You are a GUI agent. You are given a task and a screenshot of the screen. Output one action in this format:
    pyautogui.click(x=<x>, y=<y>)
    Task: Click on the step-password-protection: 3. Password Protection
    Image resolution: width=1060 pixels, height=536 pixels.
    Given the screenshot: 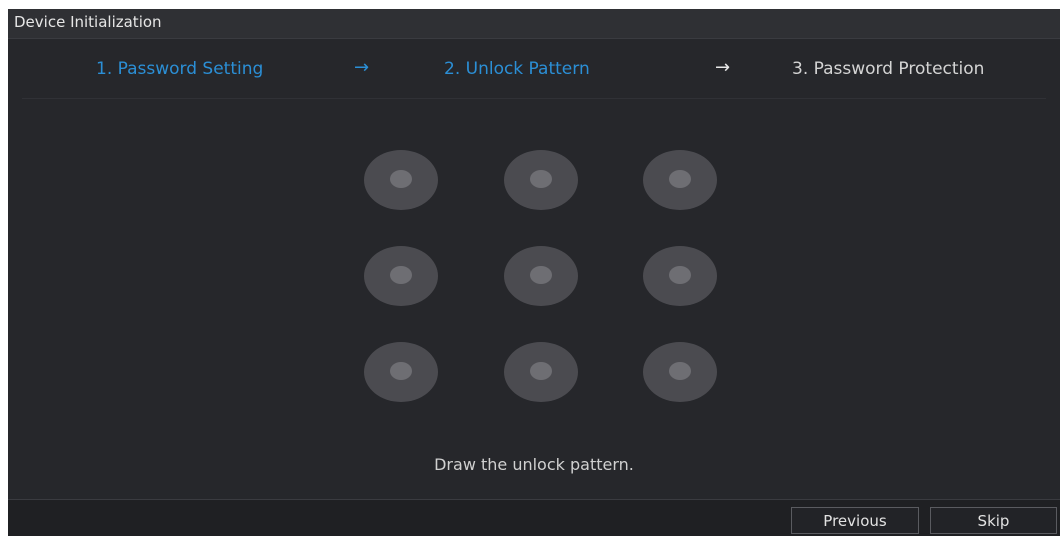 What is the action you would take?
    pyautogui.click(x=888, y=69)
    